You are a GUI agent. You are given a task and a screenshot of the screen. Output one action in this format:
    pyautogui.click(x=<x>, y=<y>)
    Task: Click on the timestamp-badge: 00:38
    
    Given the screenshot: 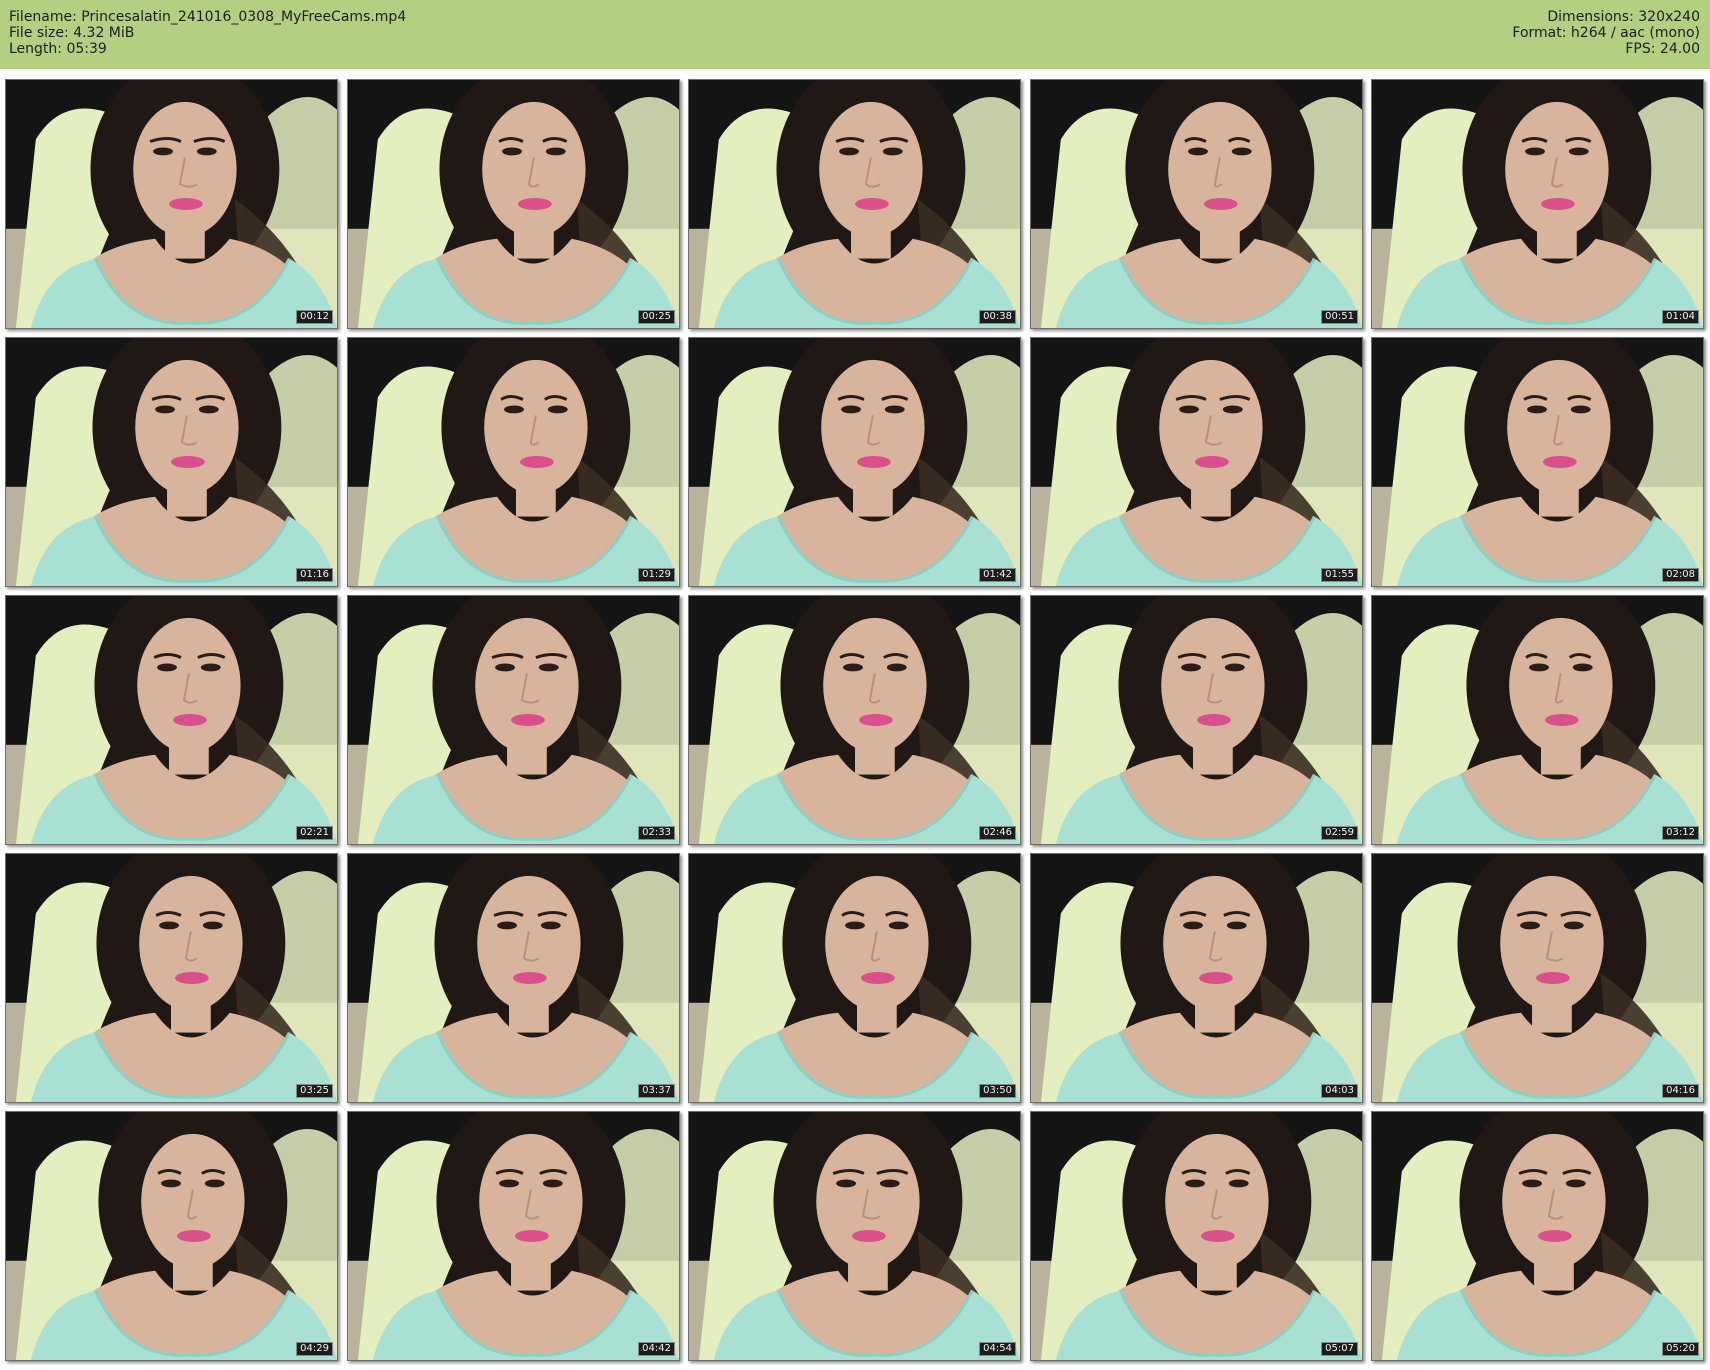 What is the action you would take?
    pyautogui.click(x=997, y=317)
    